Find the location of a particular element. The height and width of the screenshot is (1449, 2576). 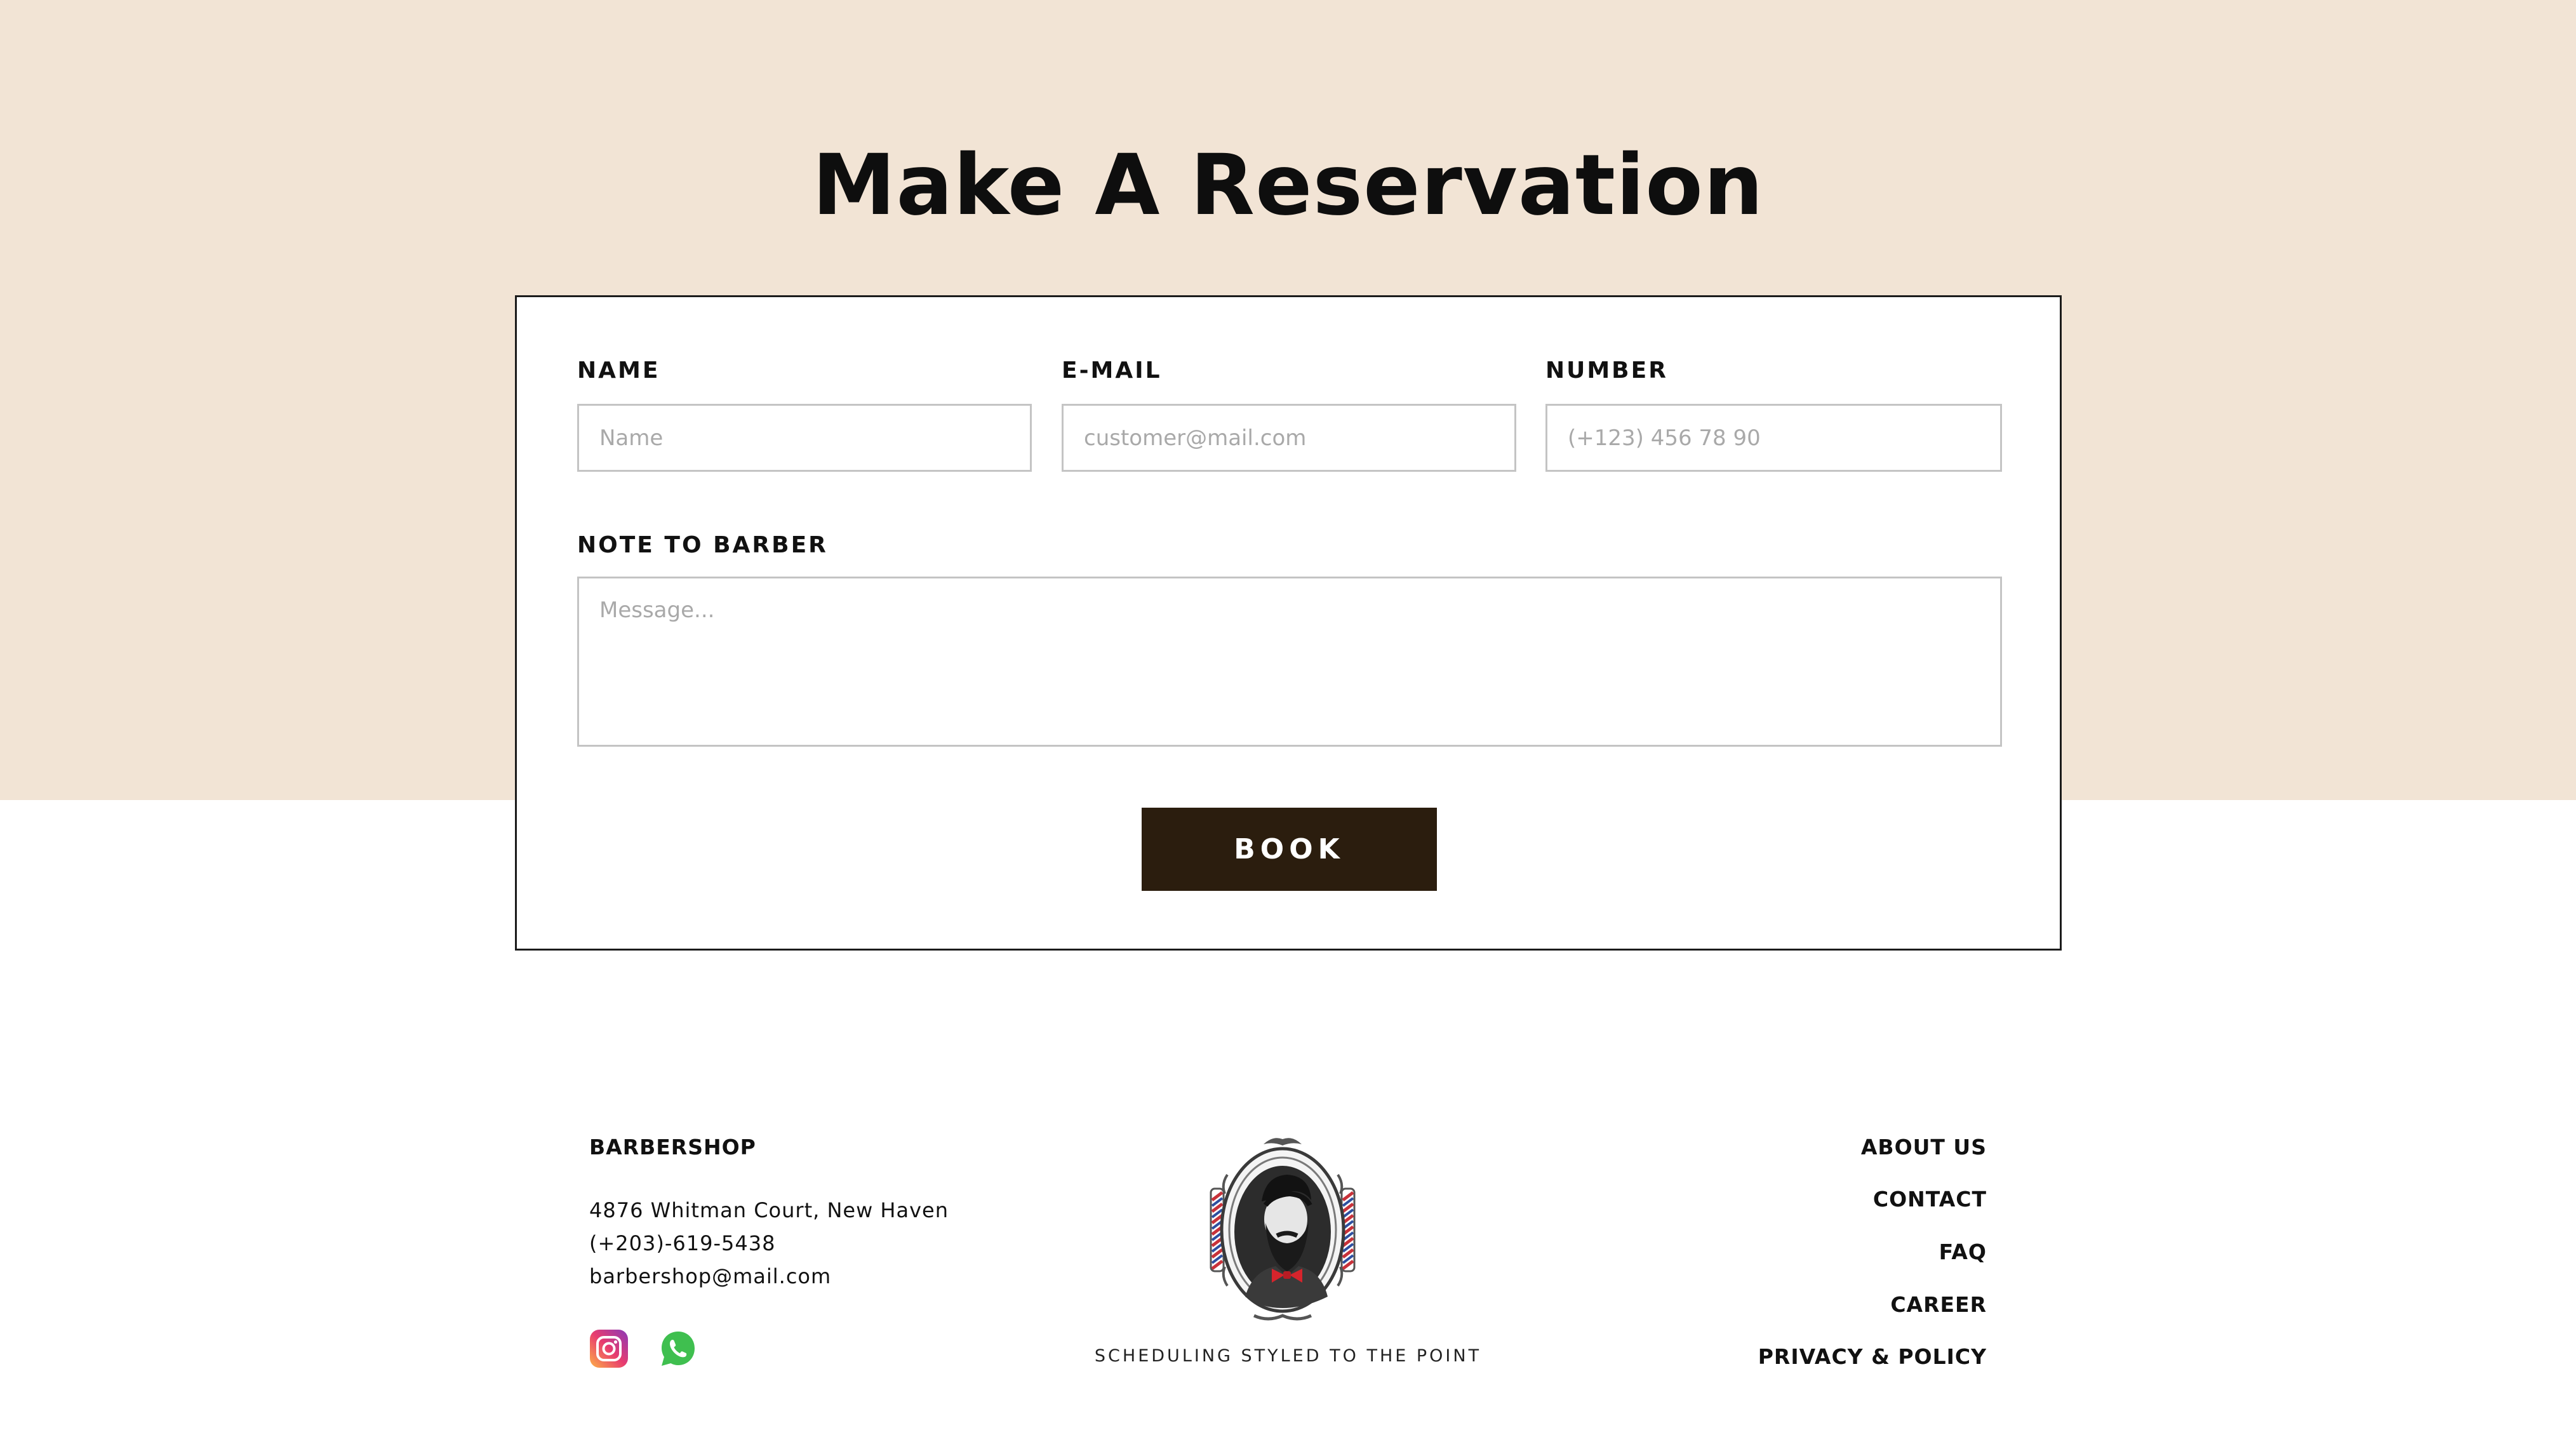

note-textarea is located at coordinates (1289, 662).